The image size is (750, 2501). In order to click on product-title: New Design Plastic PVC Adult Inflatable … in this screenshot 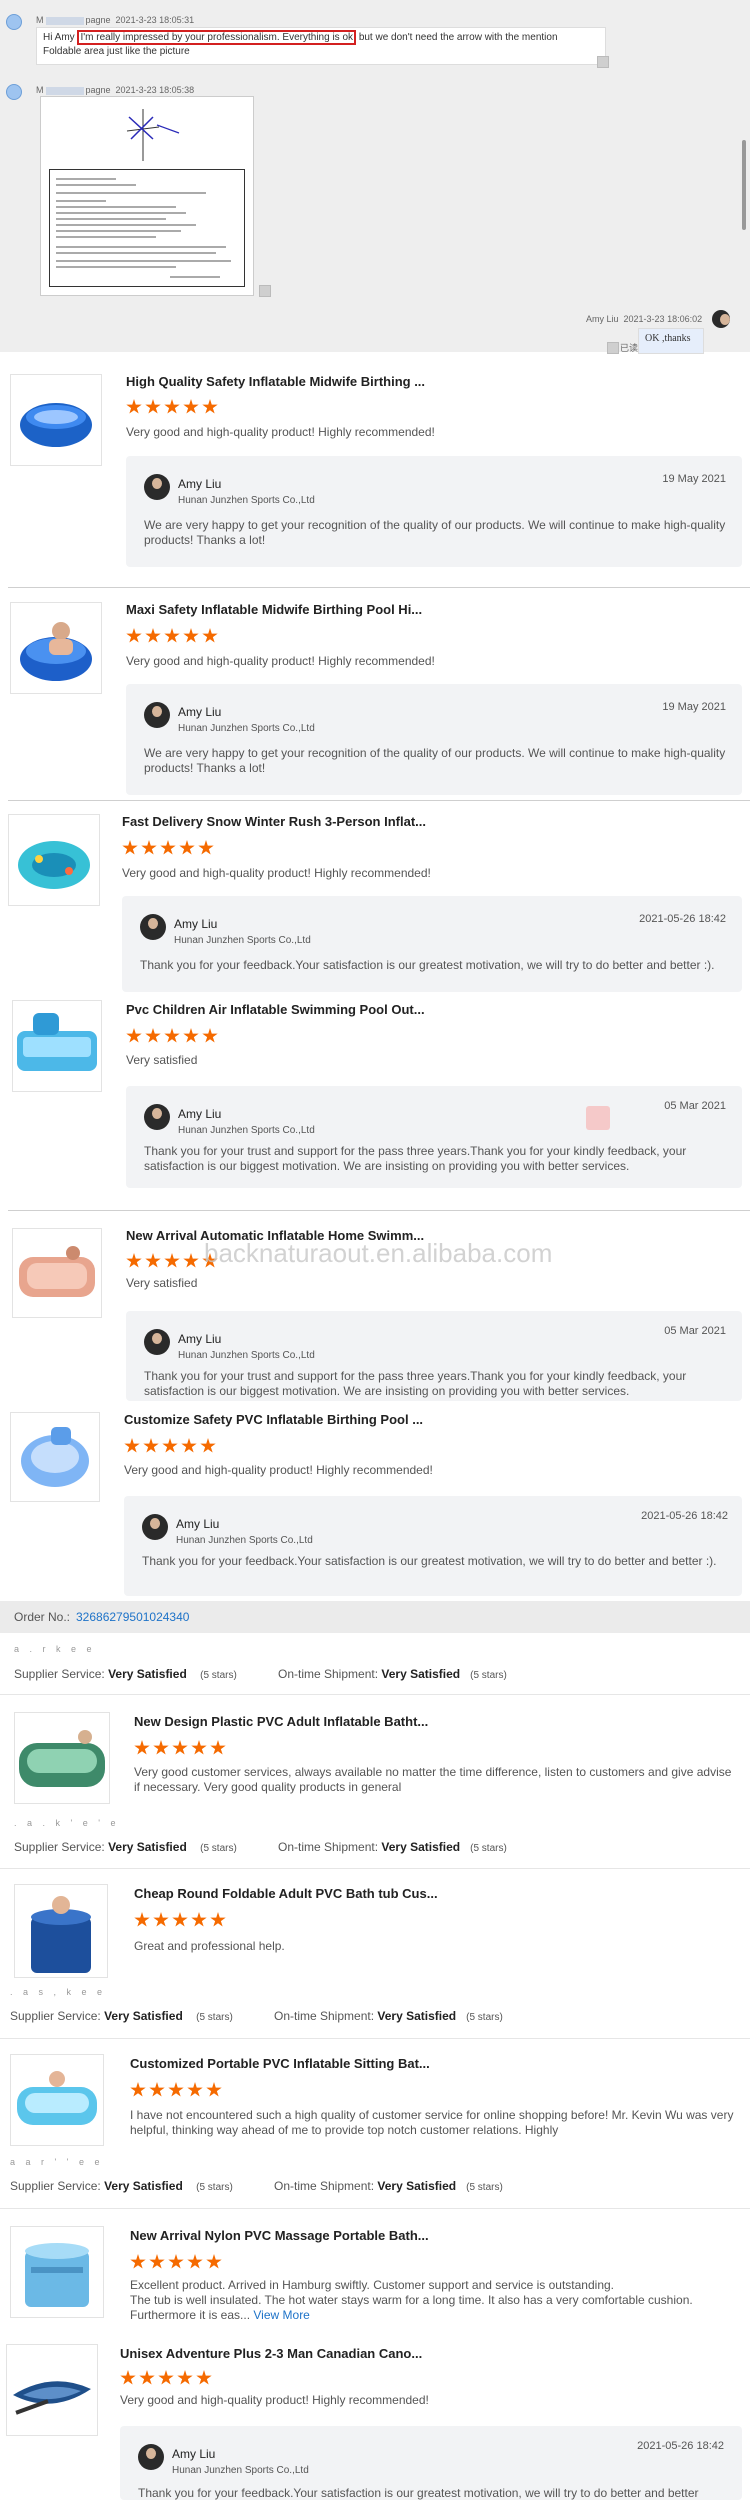, I will do `click(281, 1721)`.